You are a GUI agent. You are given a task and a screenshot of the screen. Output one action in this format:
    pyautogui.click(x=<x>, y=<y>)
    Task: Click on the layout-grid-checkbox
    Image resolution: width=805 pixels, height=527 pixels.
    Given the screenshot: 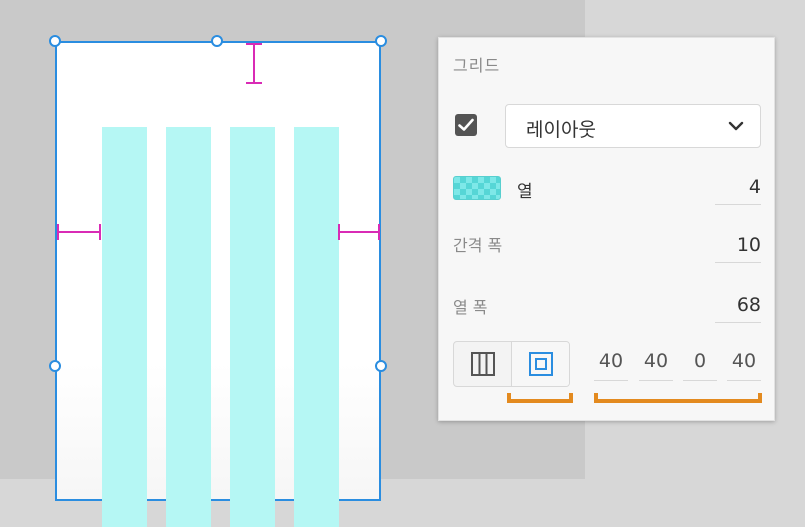 What is the action you would take?
    pyautogui.click(x=466, y=125)
    